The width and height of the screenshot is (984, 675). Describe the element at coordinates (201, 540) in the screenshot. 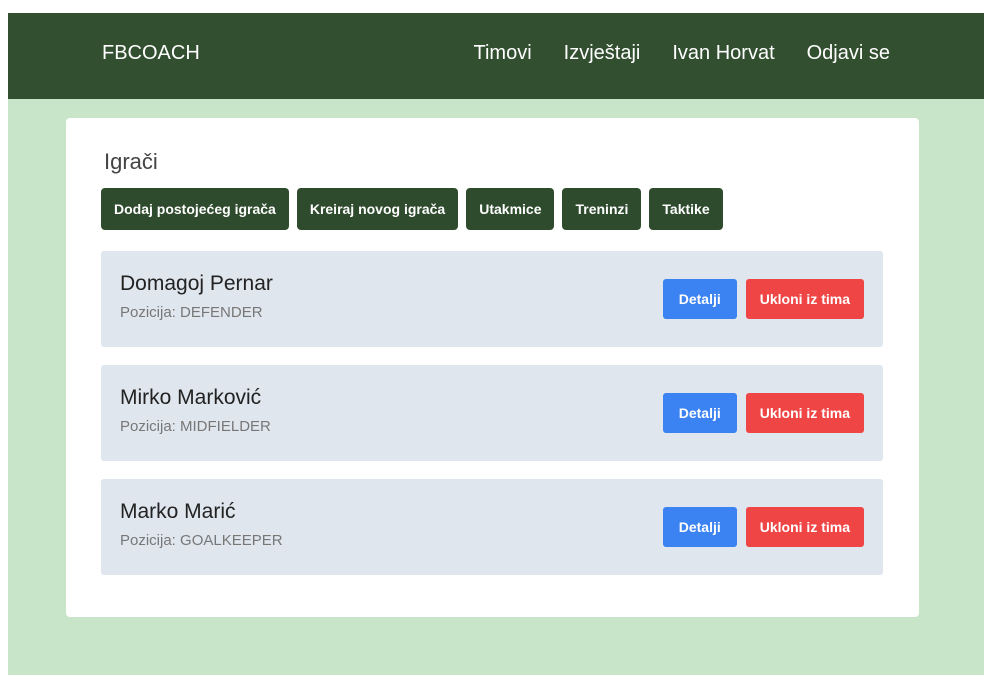

I see `player-position: Pozicija: GOALKEEPER` at that location.